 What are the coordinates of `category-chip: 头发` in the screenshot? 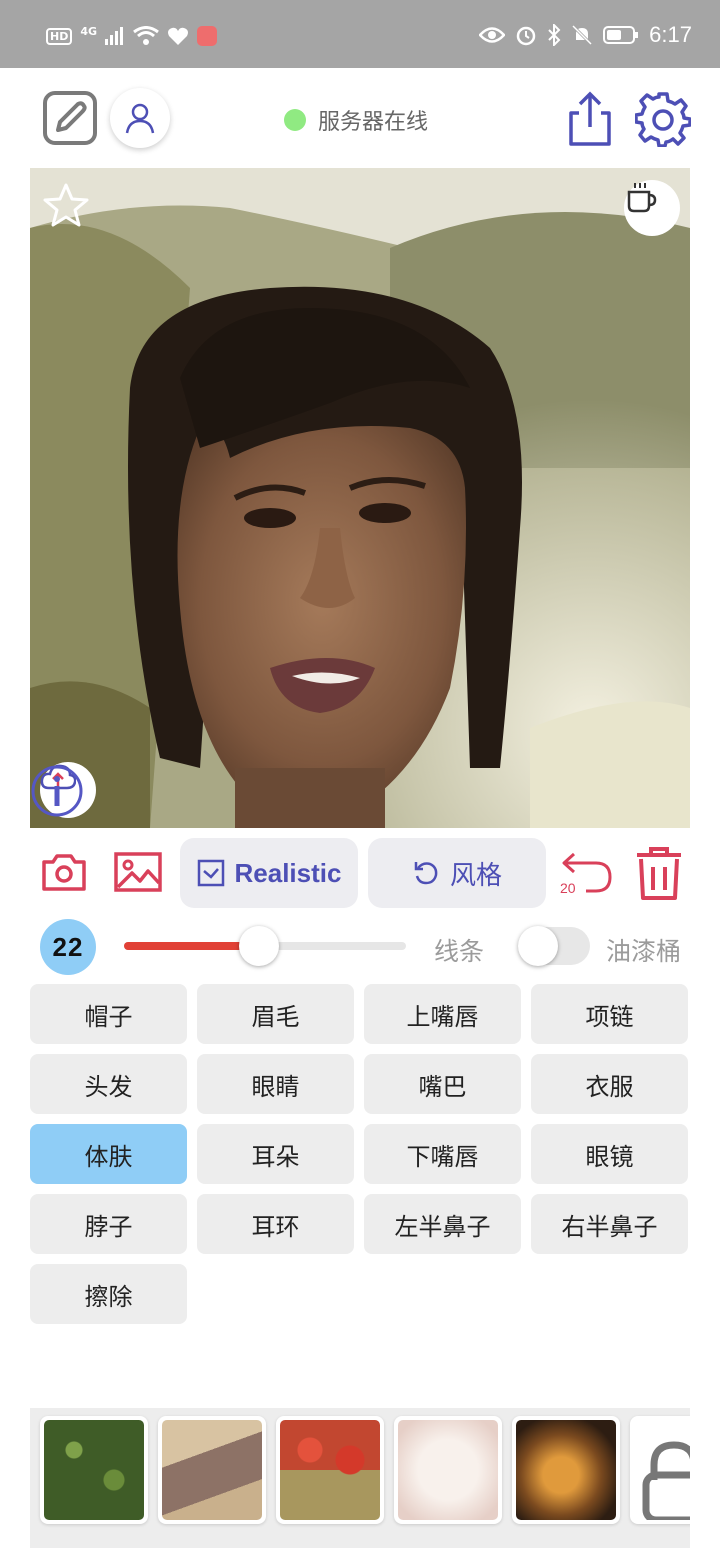 It's located at (108, 1084).